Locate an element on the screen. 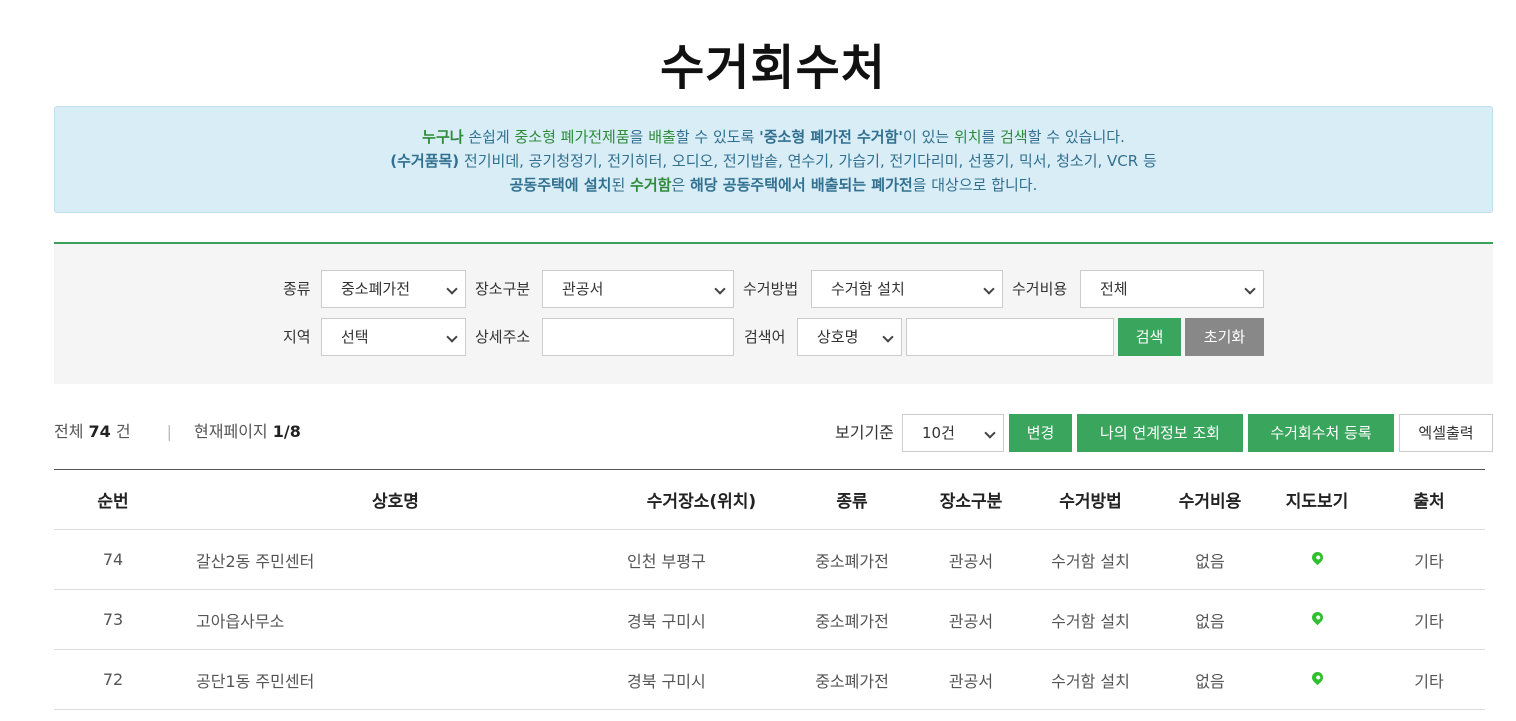 The width and height of the screenshot is (1516, 721). row-no: 74 is located at coordinates (113, 559).